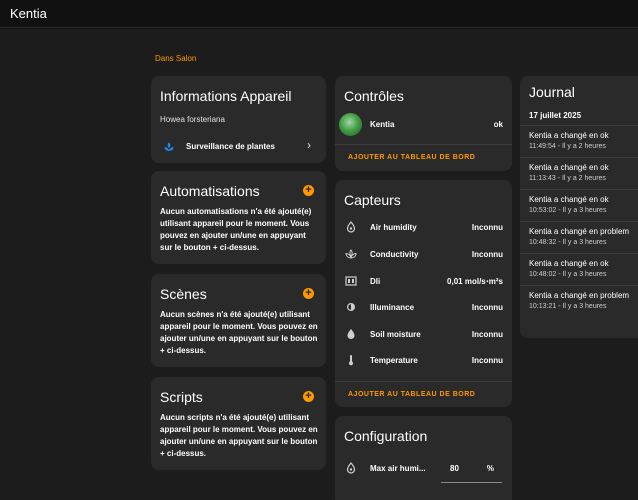  What do you see at coordinates (210, 191) in the screenshot?
I see `automations-title: Automatisations` at bounding box center [210, 191].